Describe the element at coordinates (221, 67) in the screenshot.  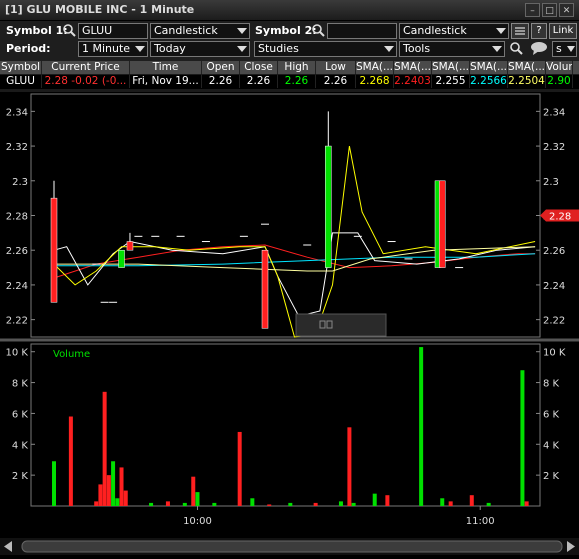
I see `column-header: Open` at that location.